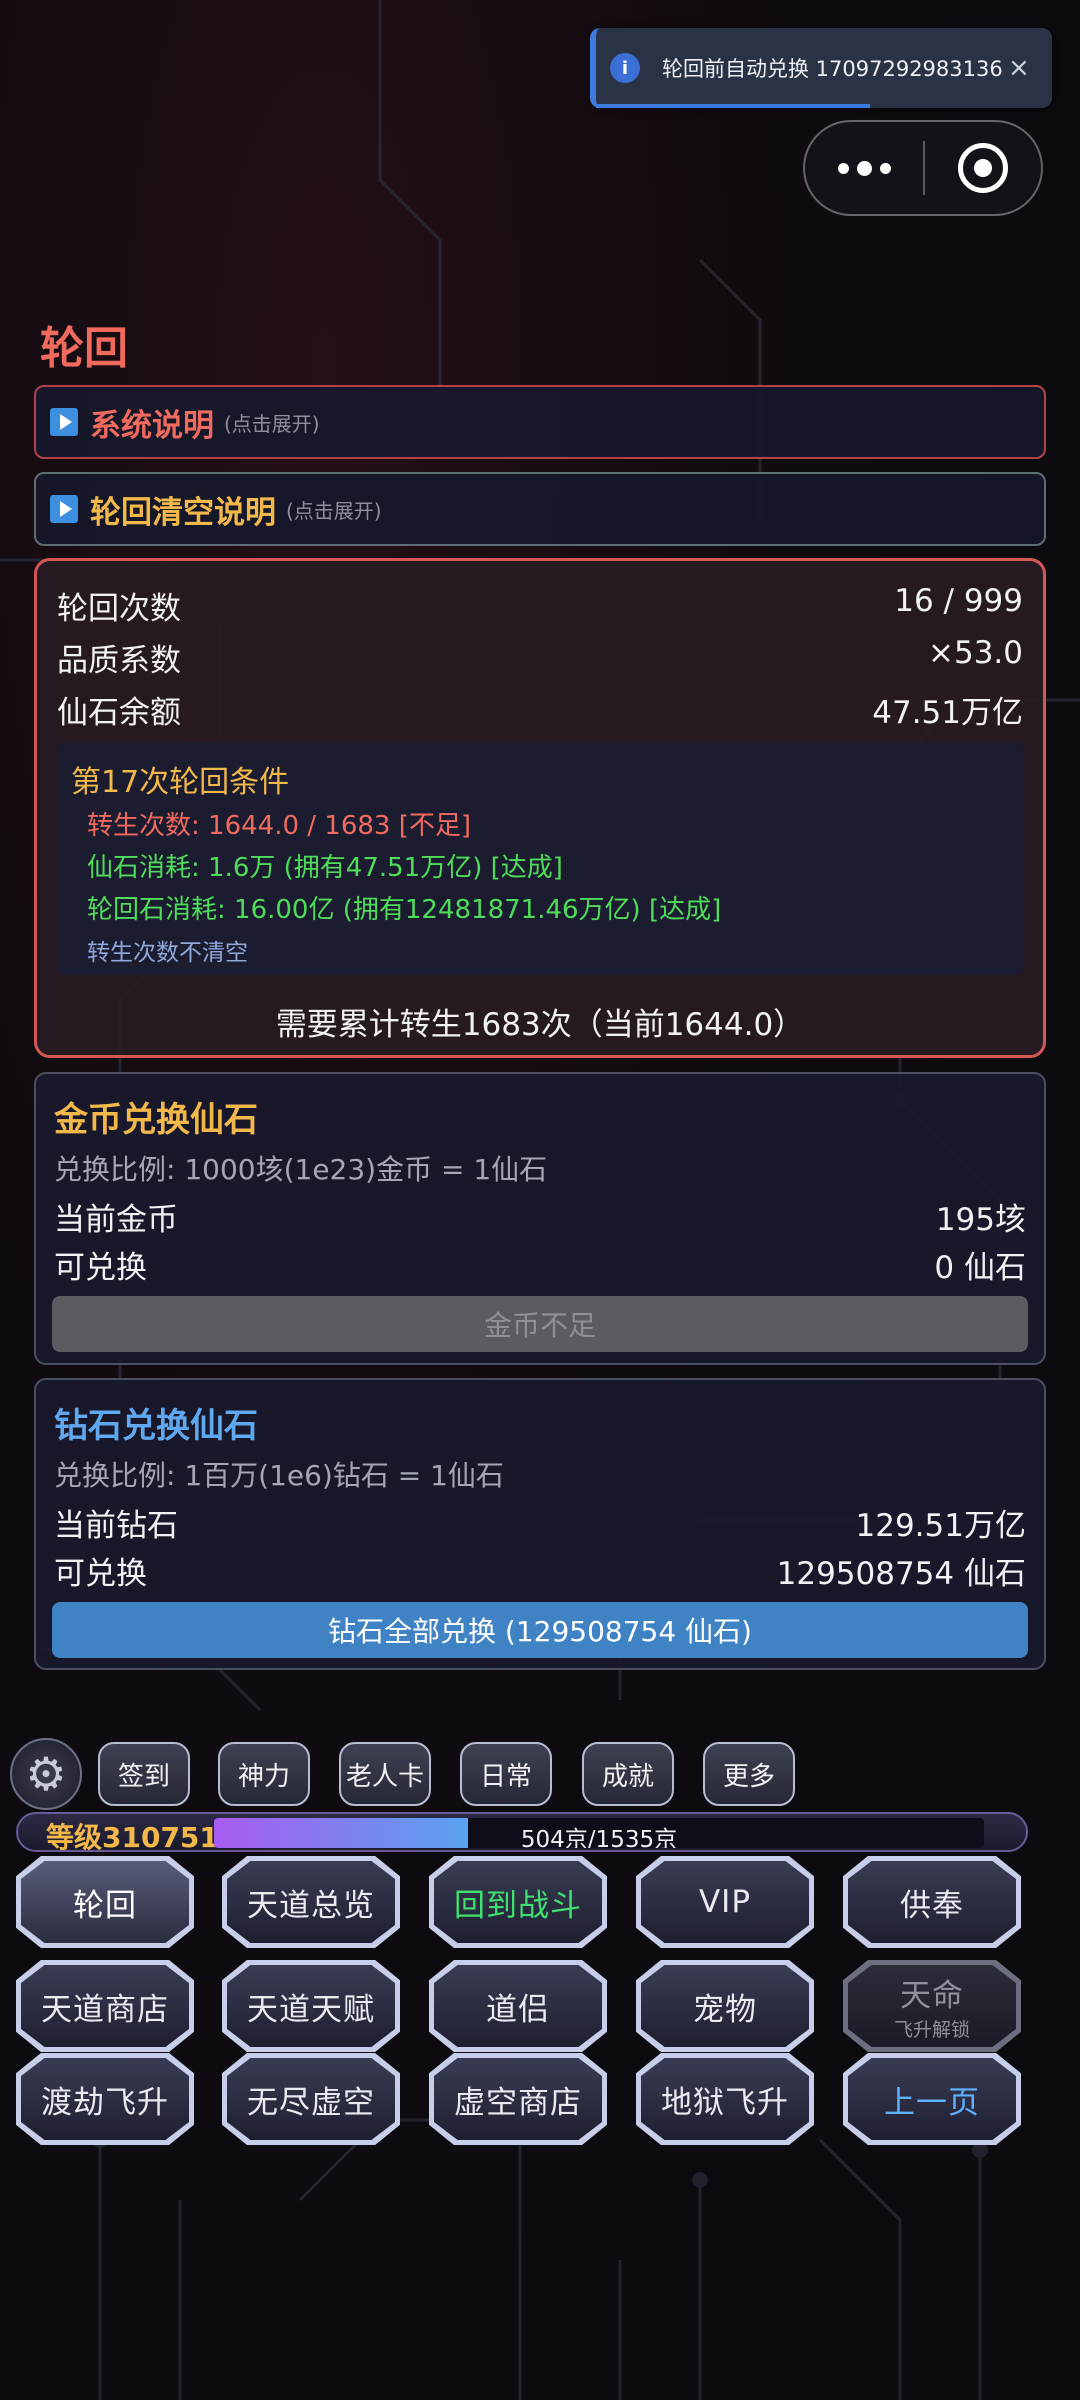 This screenshot has height=2400, width=1080. What do you see at coordinates (279, 826) in the screenshot?
I see `condition-rebirth: 转生次数: 1644.0 / 1683 [不足]` at bounding box center [279, 826].